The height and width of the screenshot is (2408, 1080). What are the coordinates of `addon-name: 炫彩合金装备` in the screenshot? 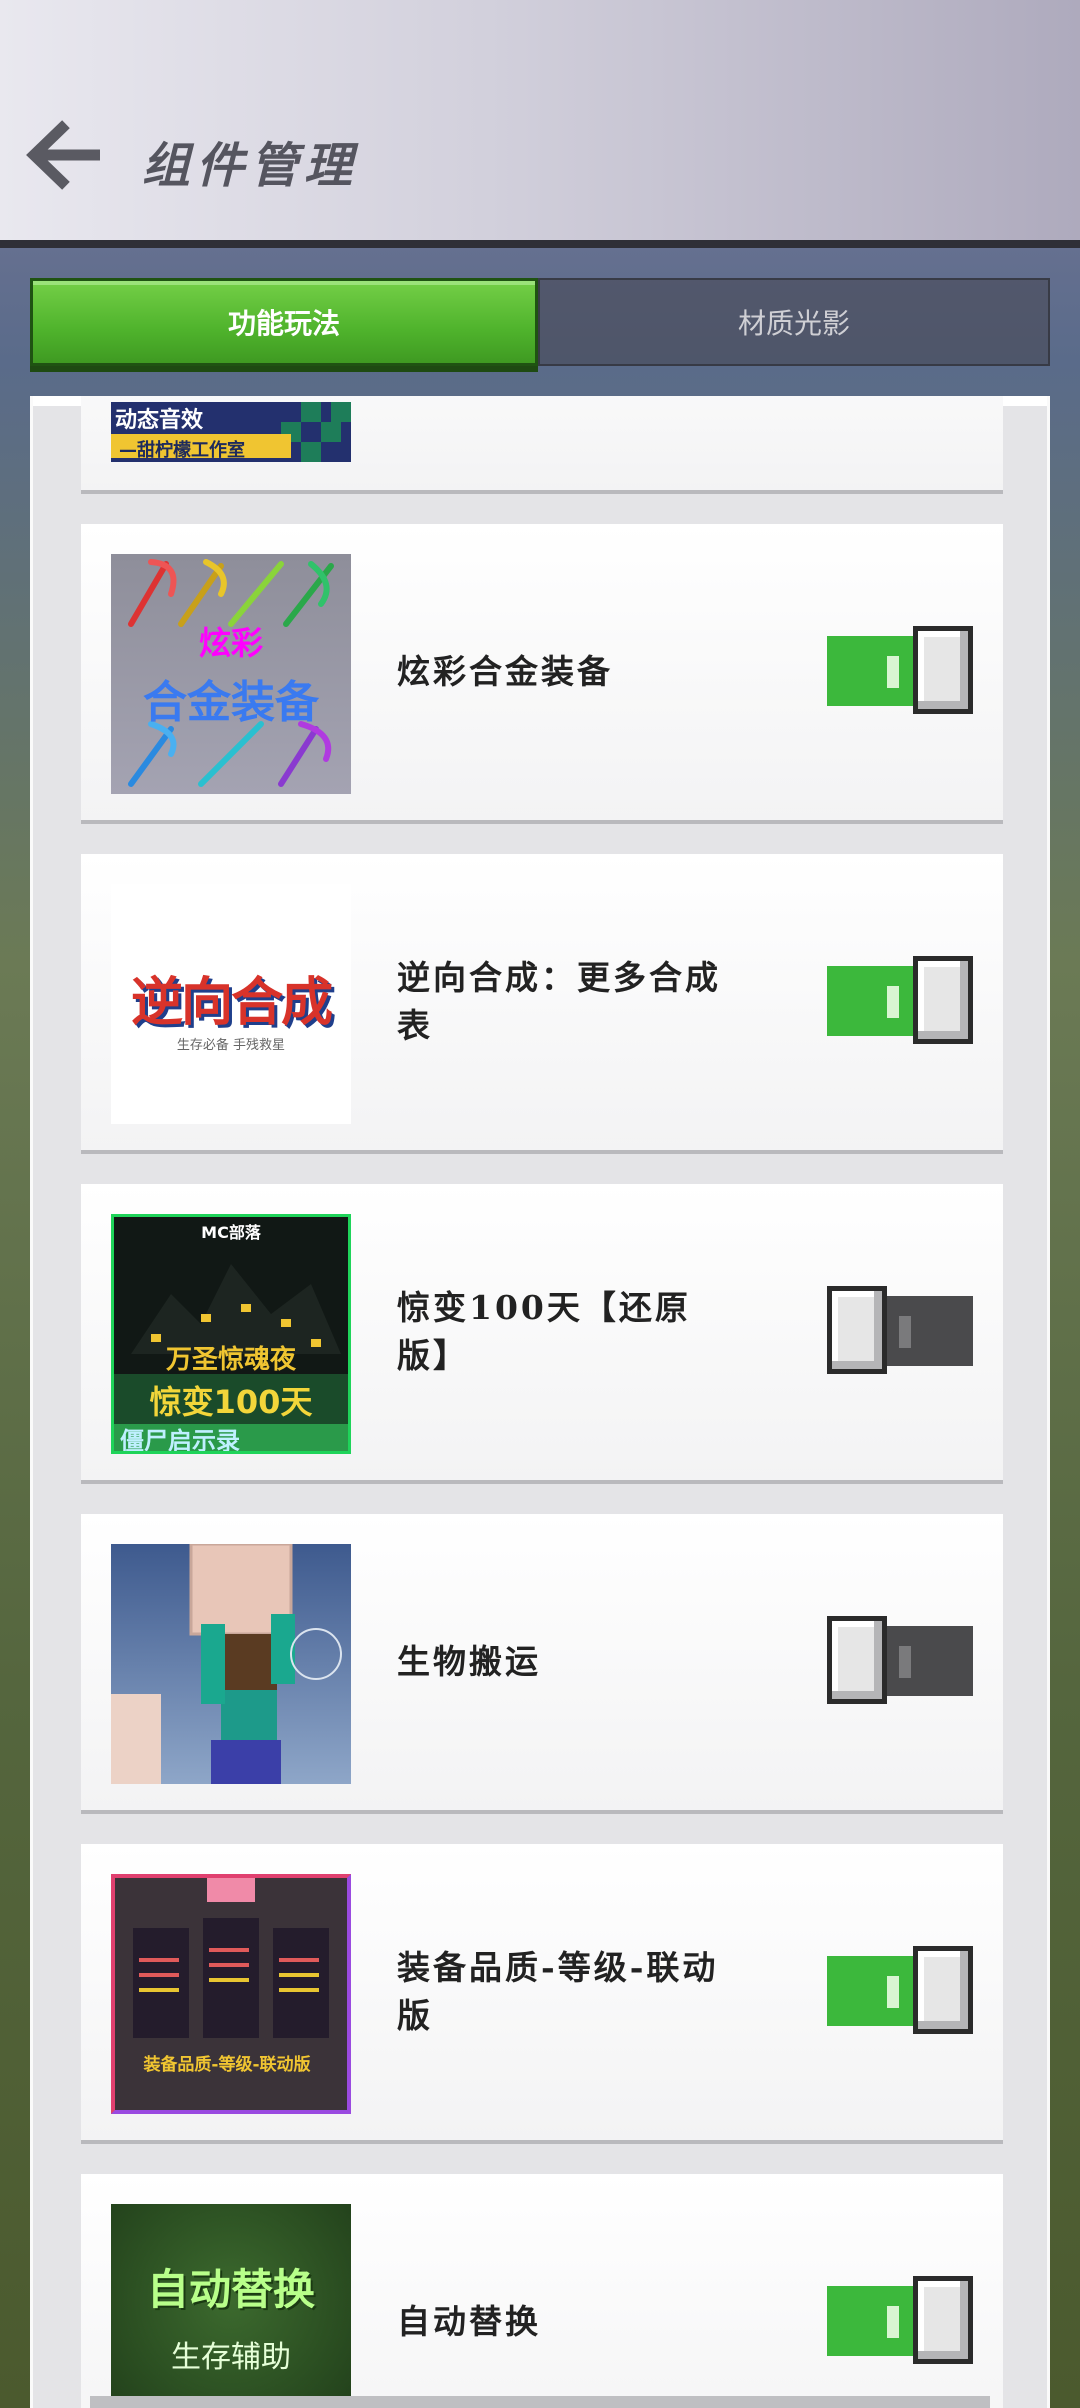 It's located at (505, 671).